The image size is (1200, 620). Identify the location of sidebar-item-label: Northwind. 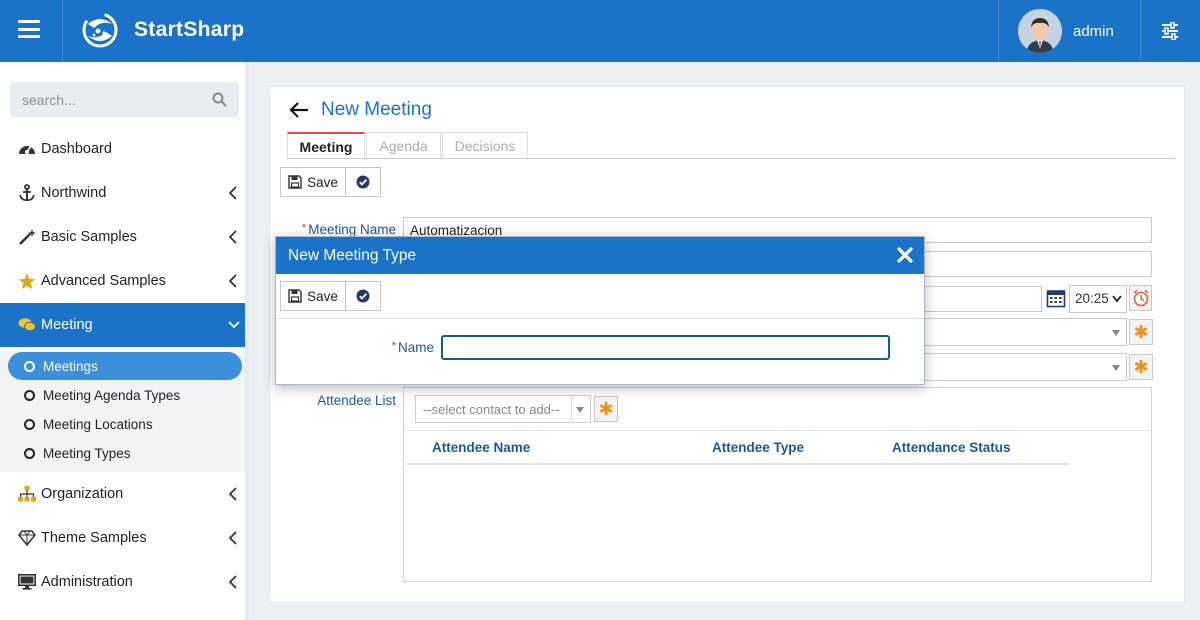
(74, 193).